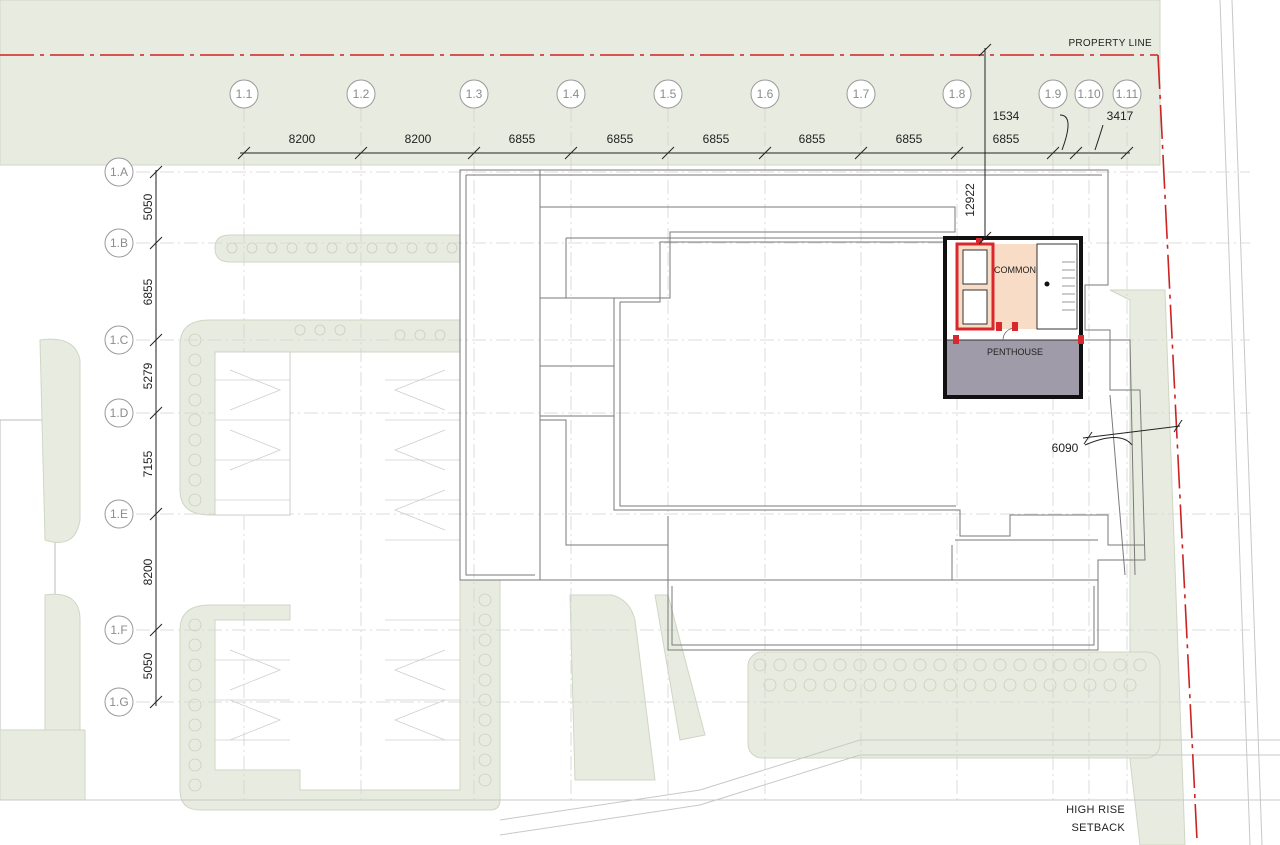  I want to click on grid-row-labels: 1.A 1.B 1.C 1.D 1.E 1.F 1.G, so click(118, 437).